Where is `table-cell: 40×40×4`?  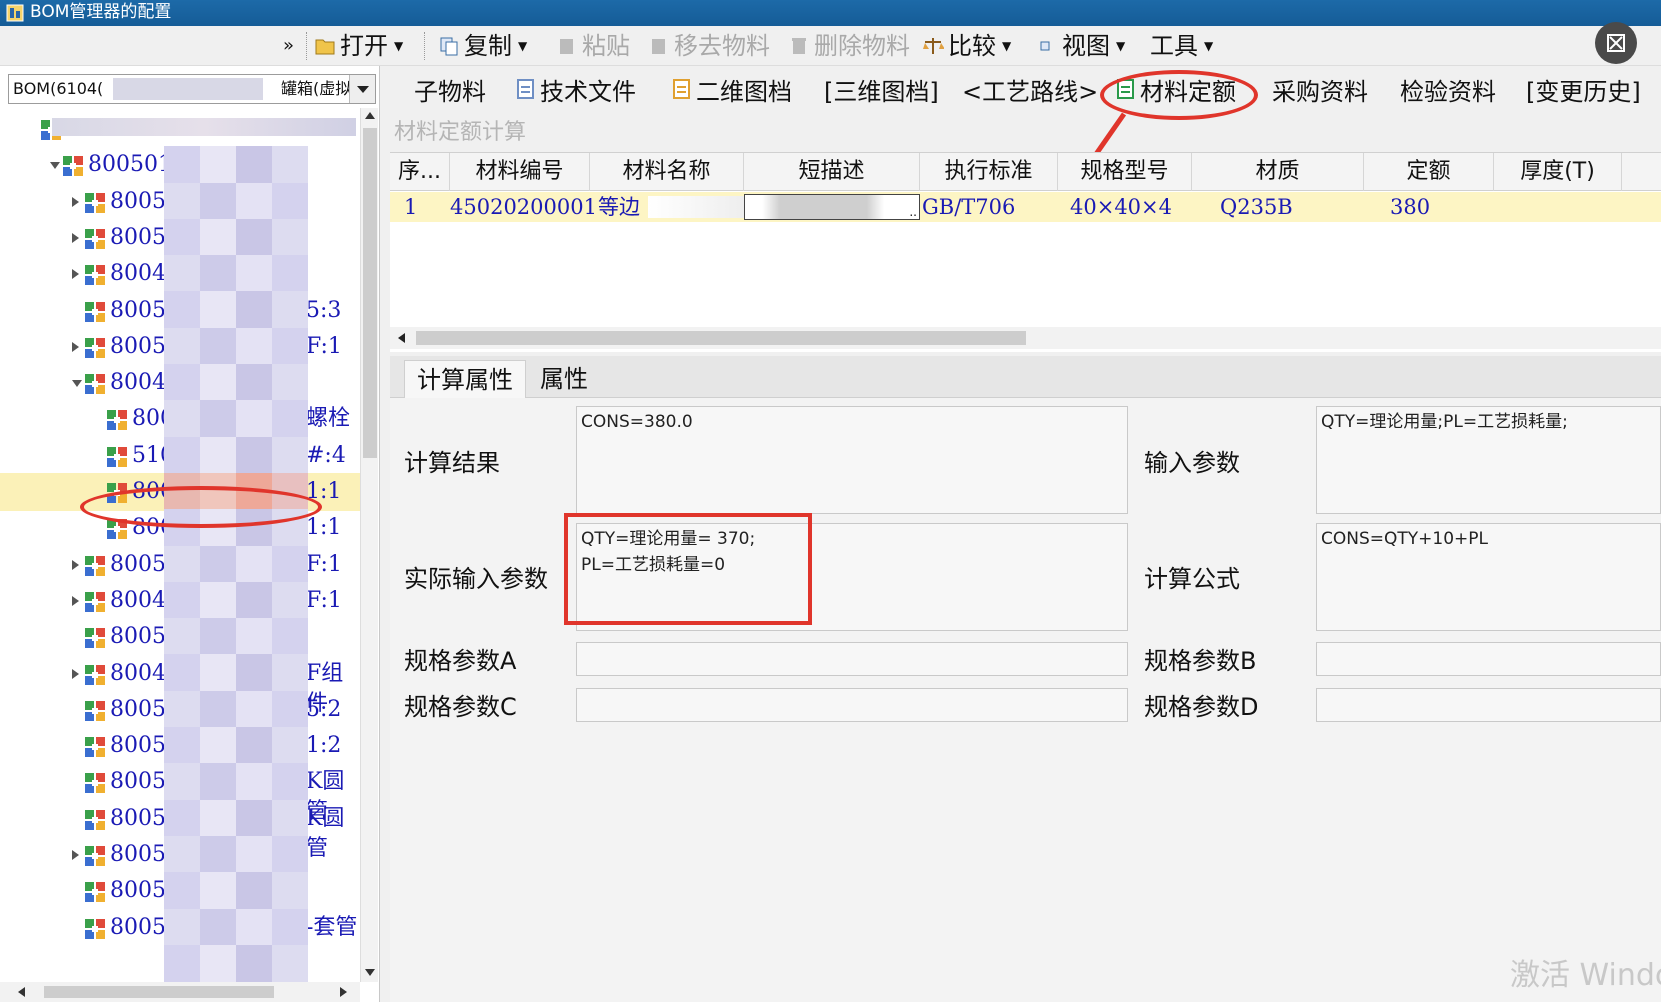
table-cell: 40×40×4 is located at coordinates (1131, 207).